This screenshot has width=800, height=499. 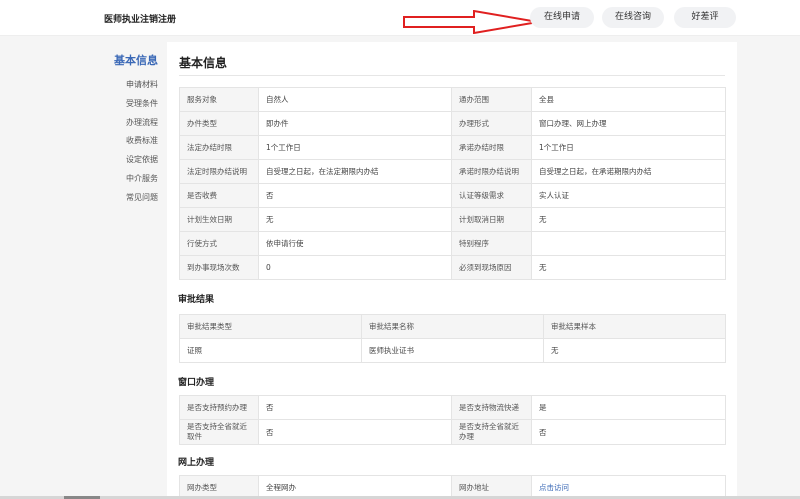 What do you see at coordinates (355, 171) in the screenshot?
I see `field-value: 自受理之日起，在法定期限内办结` at bounding box center [355, 171].